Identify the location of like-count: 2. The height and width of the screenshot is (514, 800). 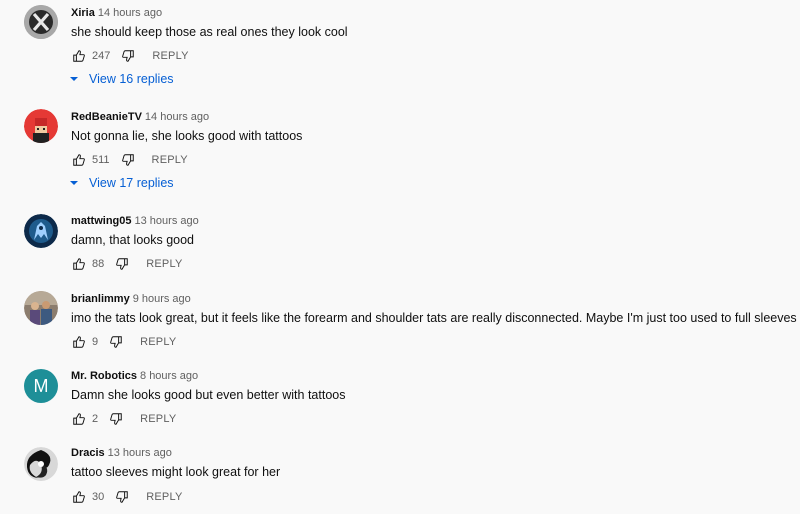
(95, 419).